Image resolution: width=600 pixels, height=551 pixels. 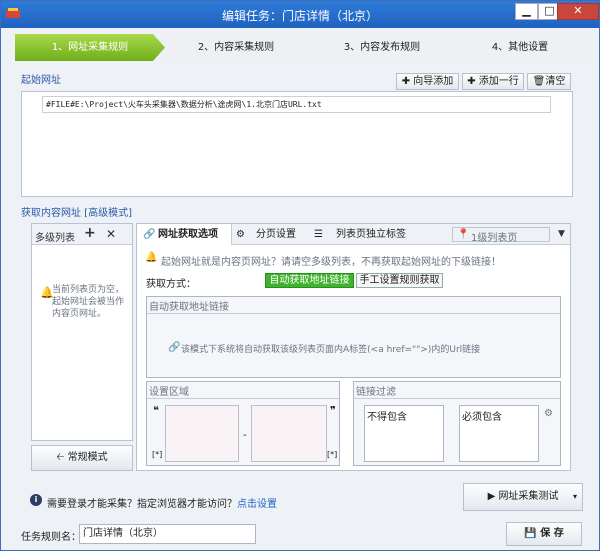 I want to click on play-icon: ▶, so click(x=493, y=496).